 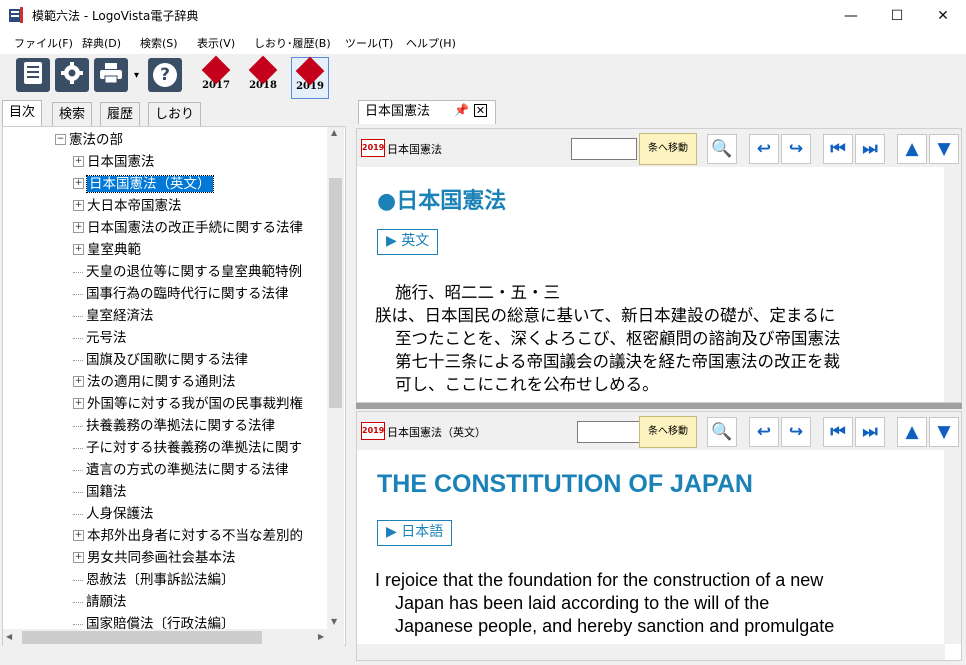 What do you see at coordinates (952, 547) in the screenshot?
I see `bottom-pane-scrollbar` at bounding box center [952, 547].